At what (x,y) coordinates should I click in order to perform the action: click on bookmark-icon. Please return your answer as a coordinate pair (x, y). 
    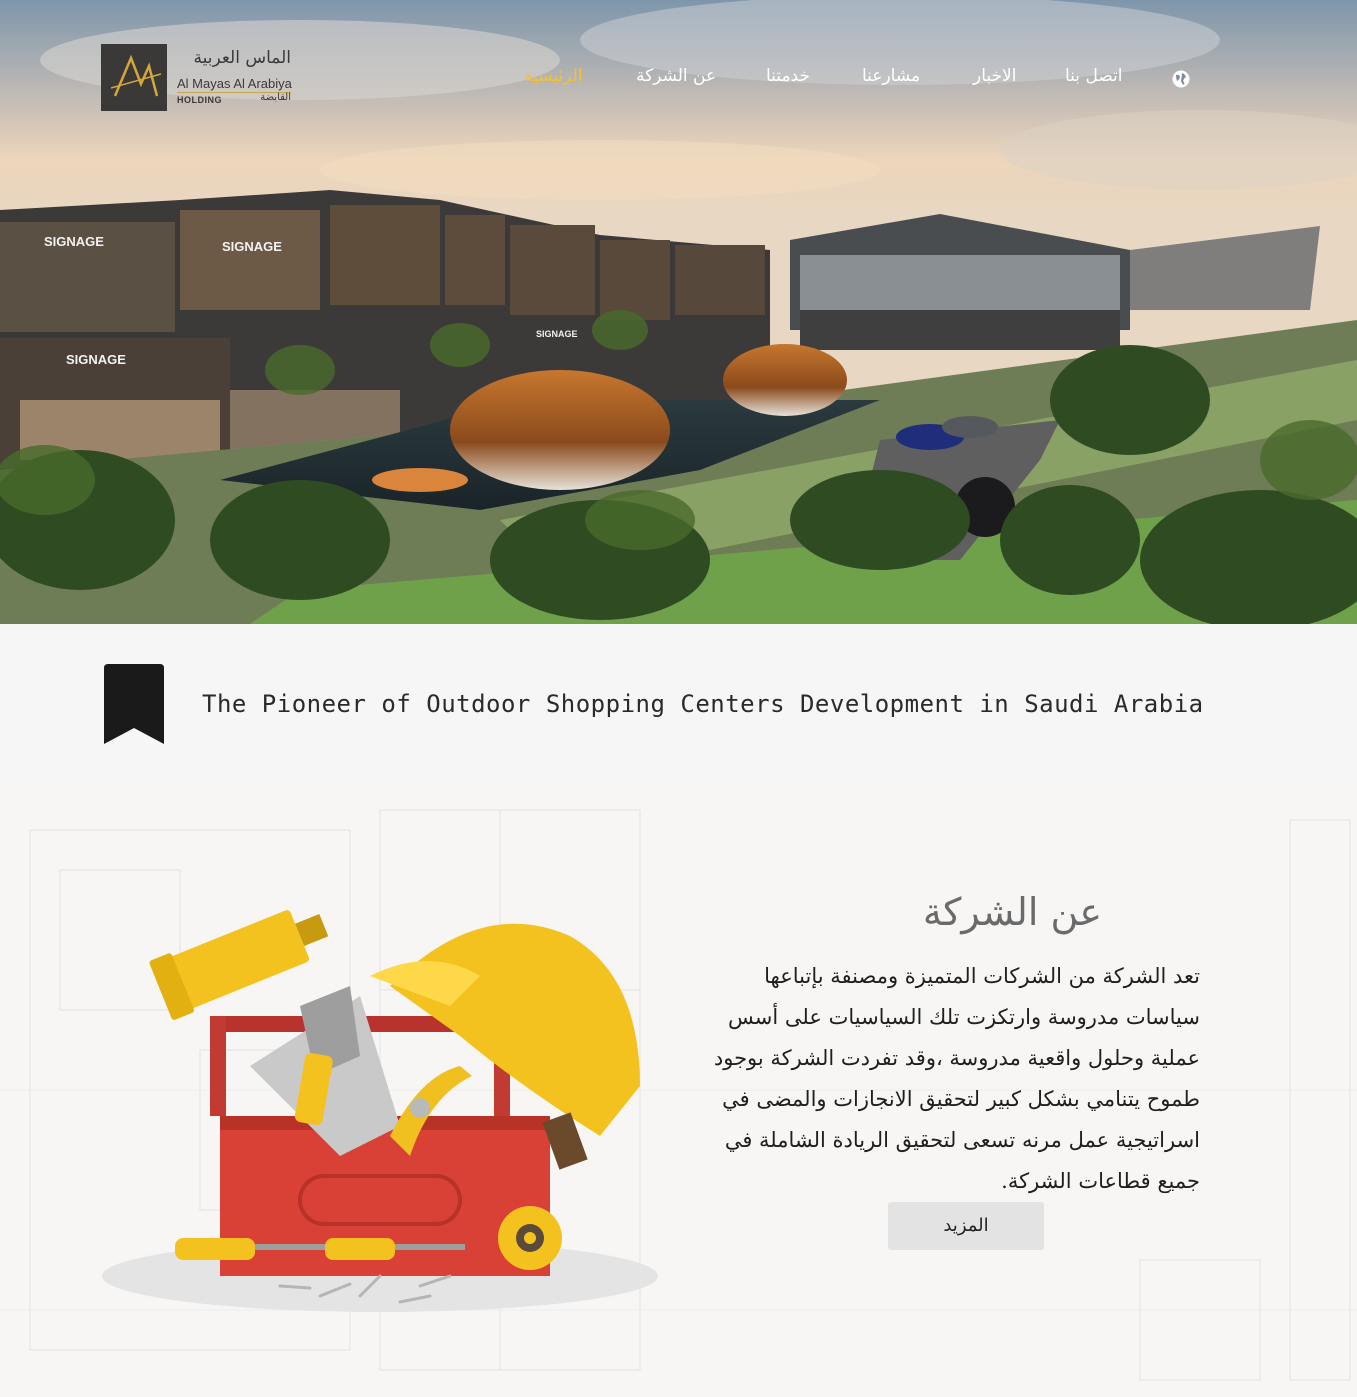
    Looking at the image, I should click on (134, 704).